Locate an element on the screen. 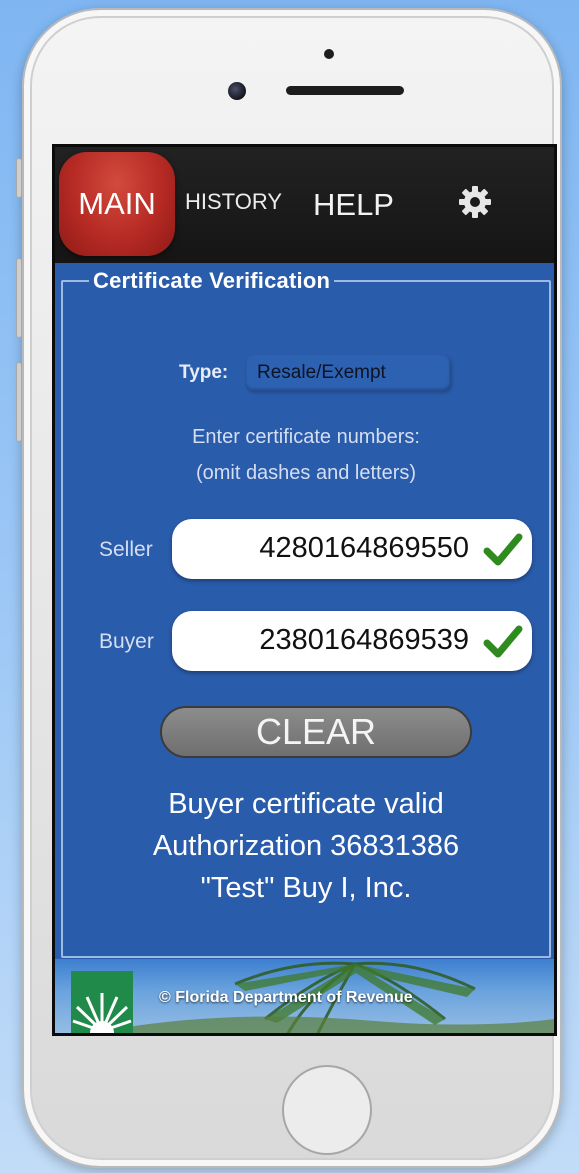 This screenshot has width=579, height=1173. instruction-line-2: (omit dashes and letters) is located at coordinates (306, 473).